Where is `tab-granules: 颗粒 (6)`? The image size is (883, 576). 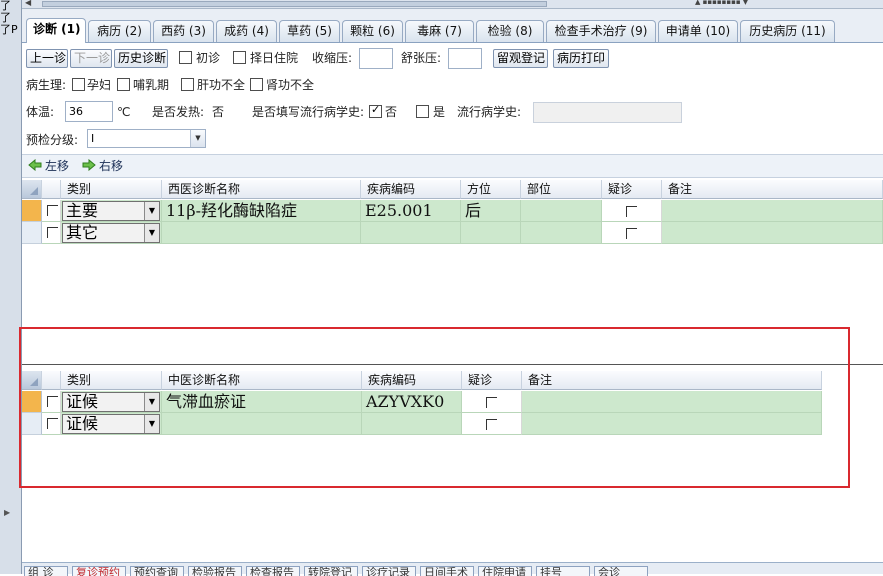 tab-granules: 颗粒 (6) is located at coordinates (372, 31).